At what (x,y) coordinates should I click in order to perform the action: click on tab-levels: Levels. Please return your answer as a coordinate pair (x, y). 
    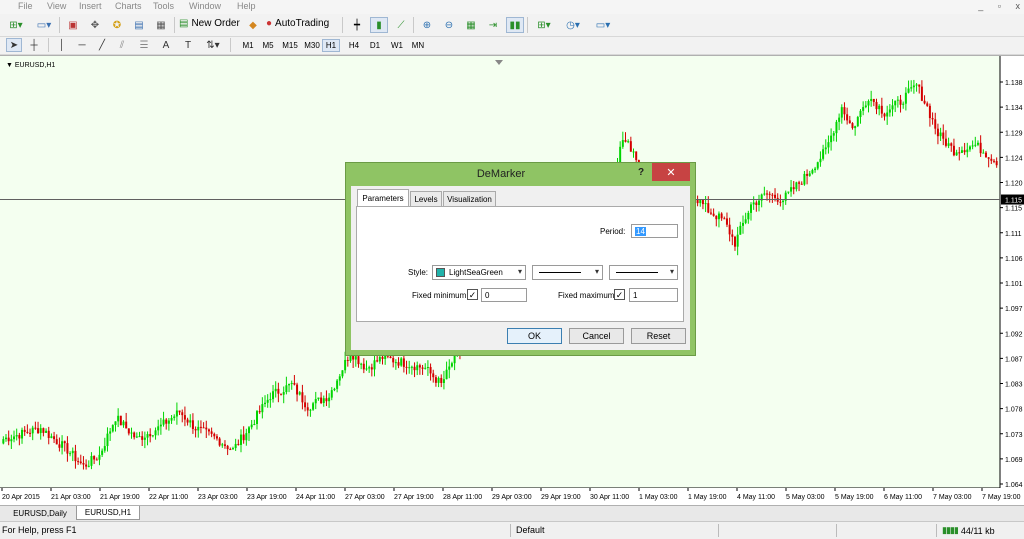
    Looking at the image, I should click on (426, 198).